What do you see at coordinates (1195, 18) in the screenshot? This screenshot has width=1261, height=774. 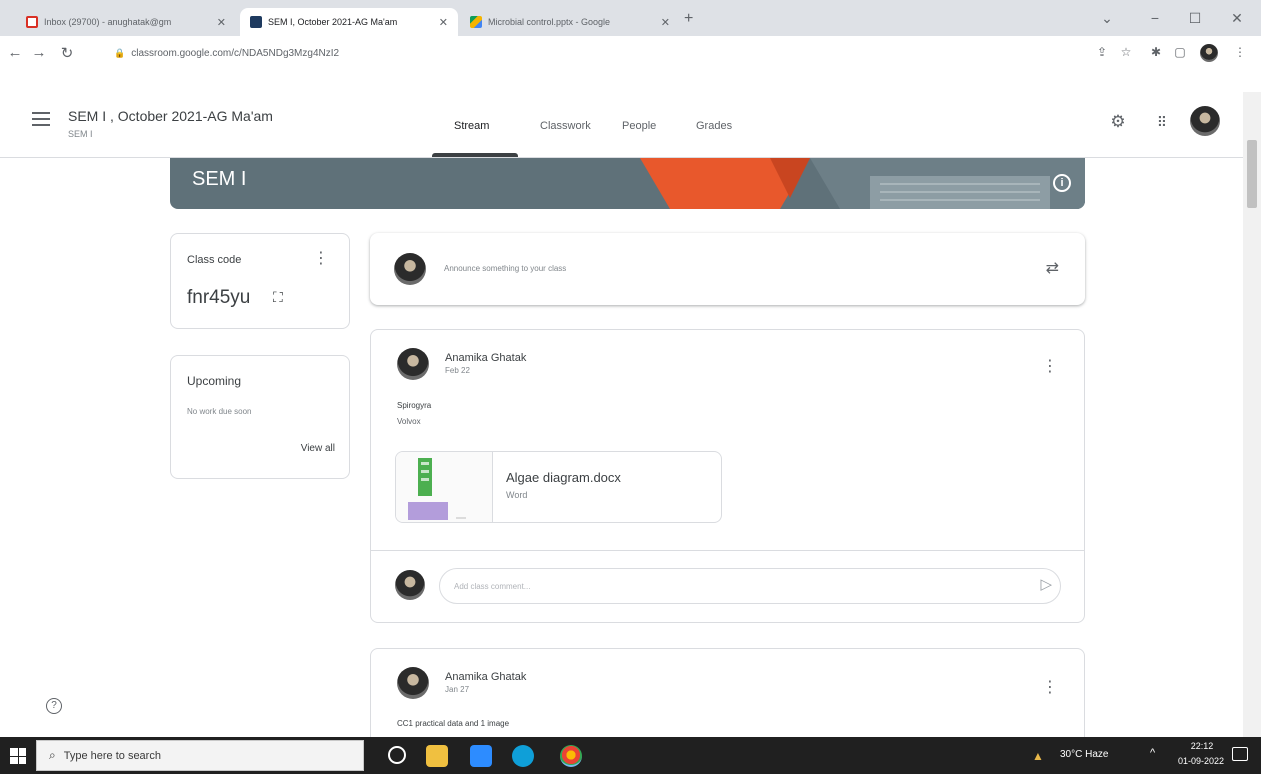 I see `maximize-button: ☐` at bounding box center [1195, 18].